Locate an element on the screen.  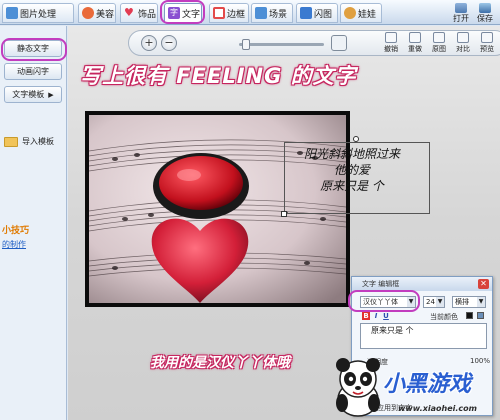
layout-value: 横排 is located at coordinates (462, 302).